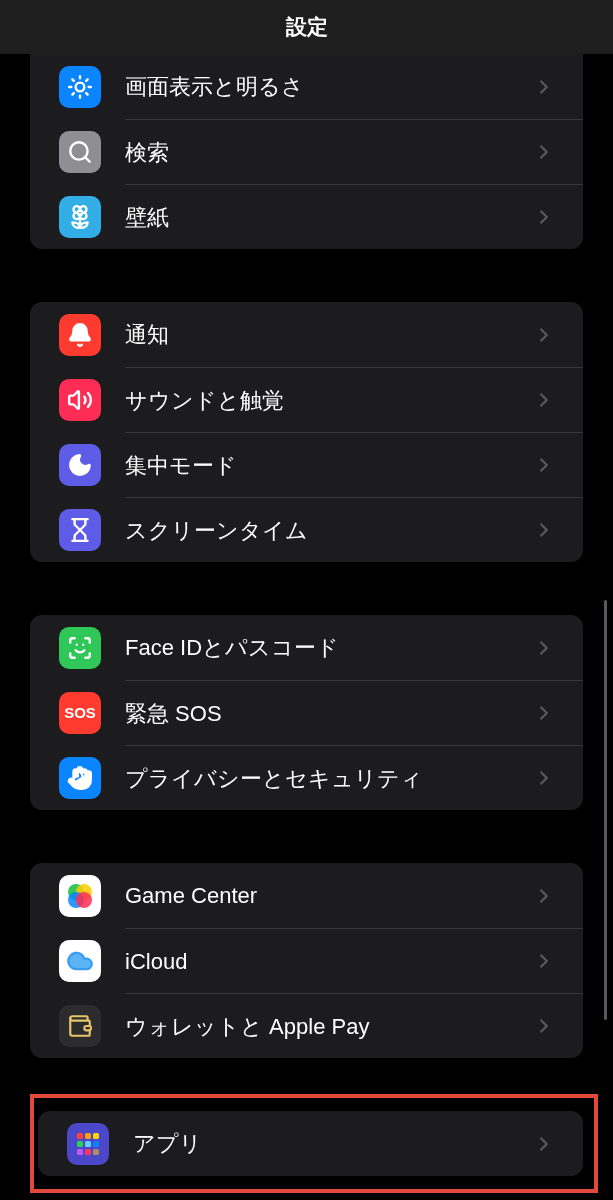  Describe the element at coordinates (157, 961) in the screenshot. I see `row-label: iCloud` at that location.